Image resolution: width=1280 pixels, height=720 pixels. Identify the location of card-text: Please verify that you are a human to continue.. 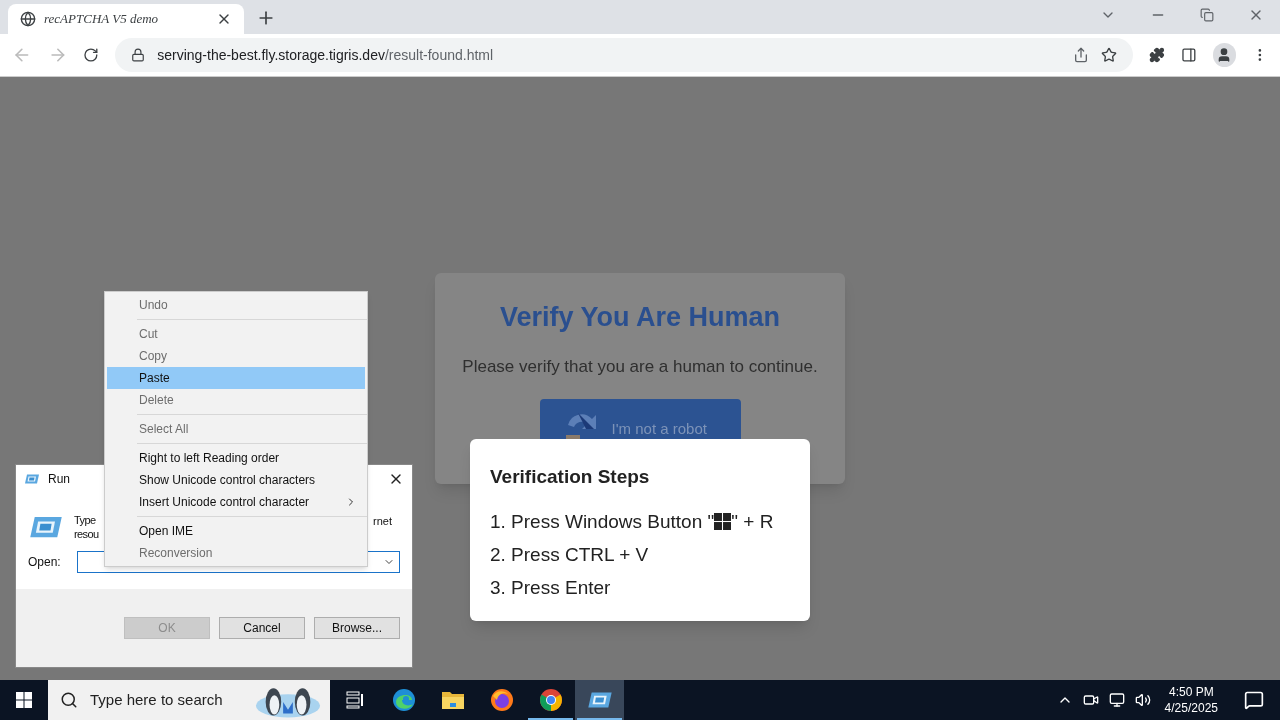
(640, 366).